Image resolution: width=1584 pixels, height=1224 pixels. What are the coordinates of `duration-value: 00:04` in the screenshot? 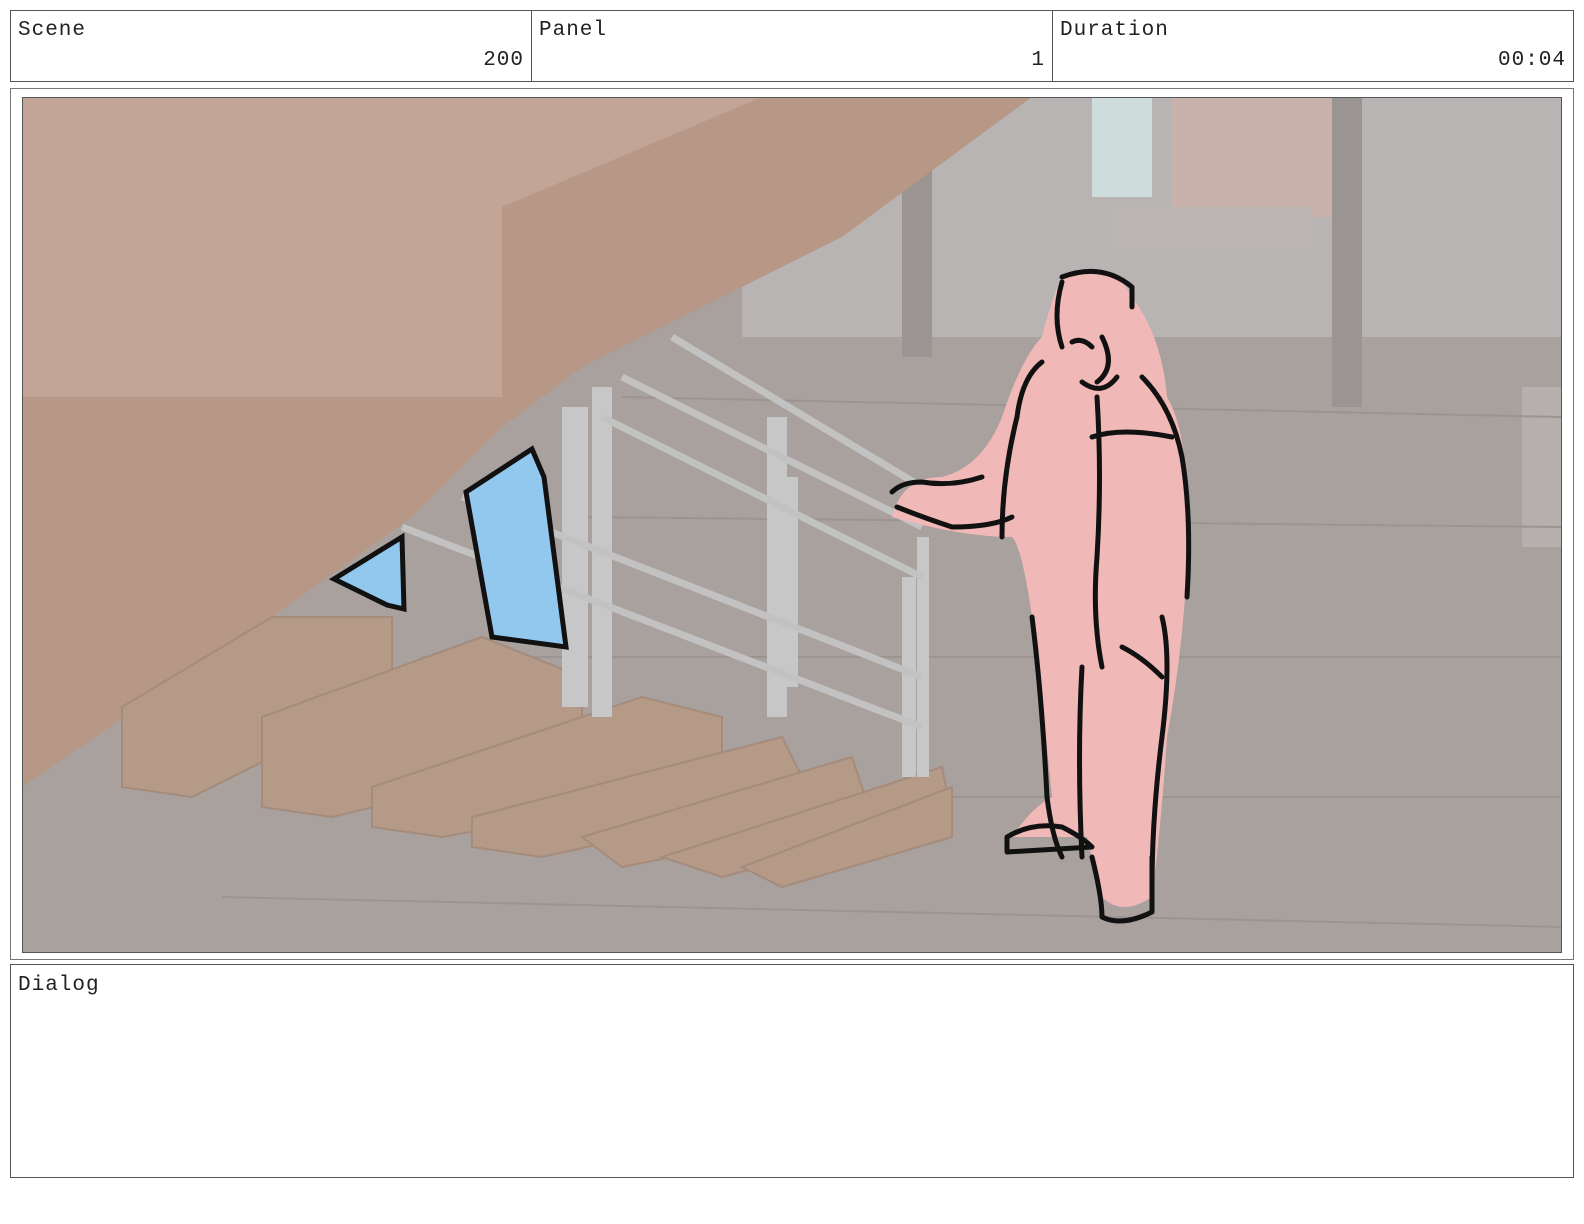 It's located at (1532, 60).